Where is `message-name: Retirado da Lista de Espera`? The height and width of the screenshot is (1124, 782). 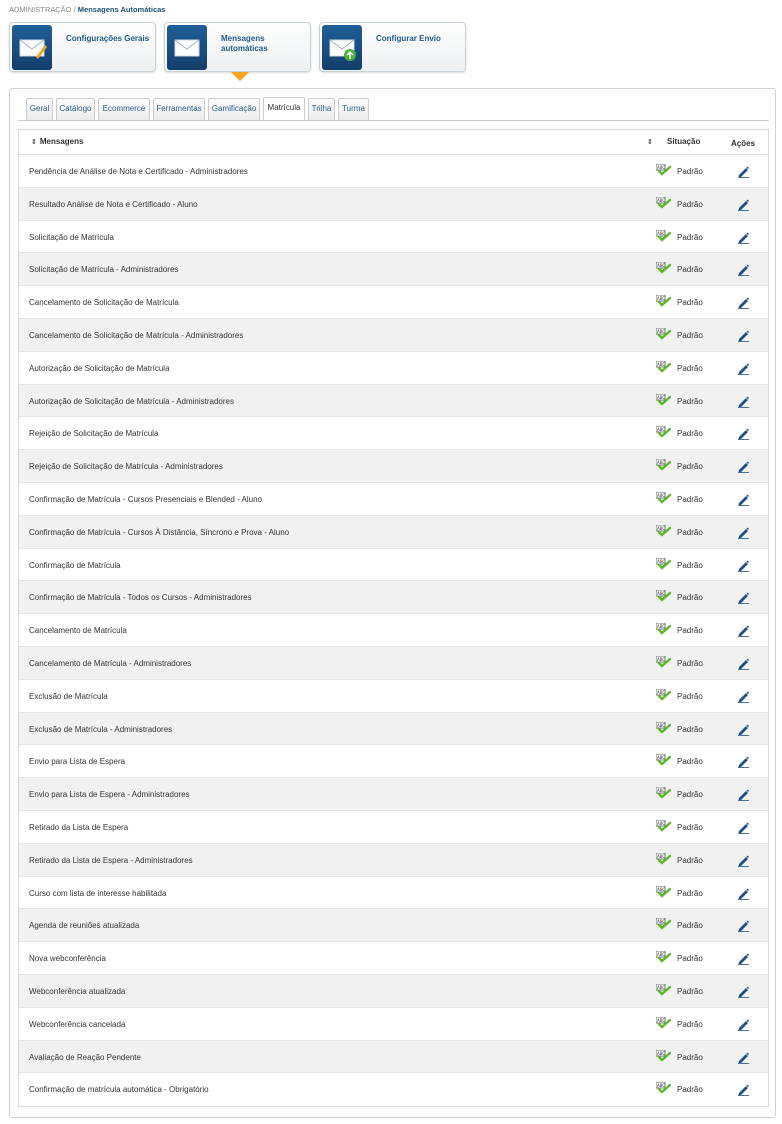 message-name: Retirado da Lista de Espera is located at coordinates (79, 827).